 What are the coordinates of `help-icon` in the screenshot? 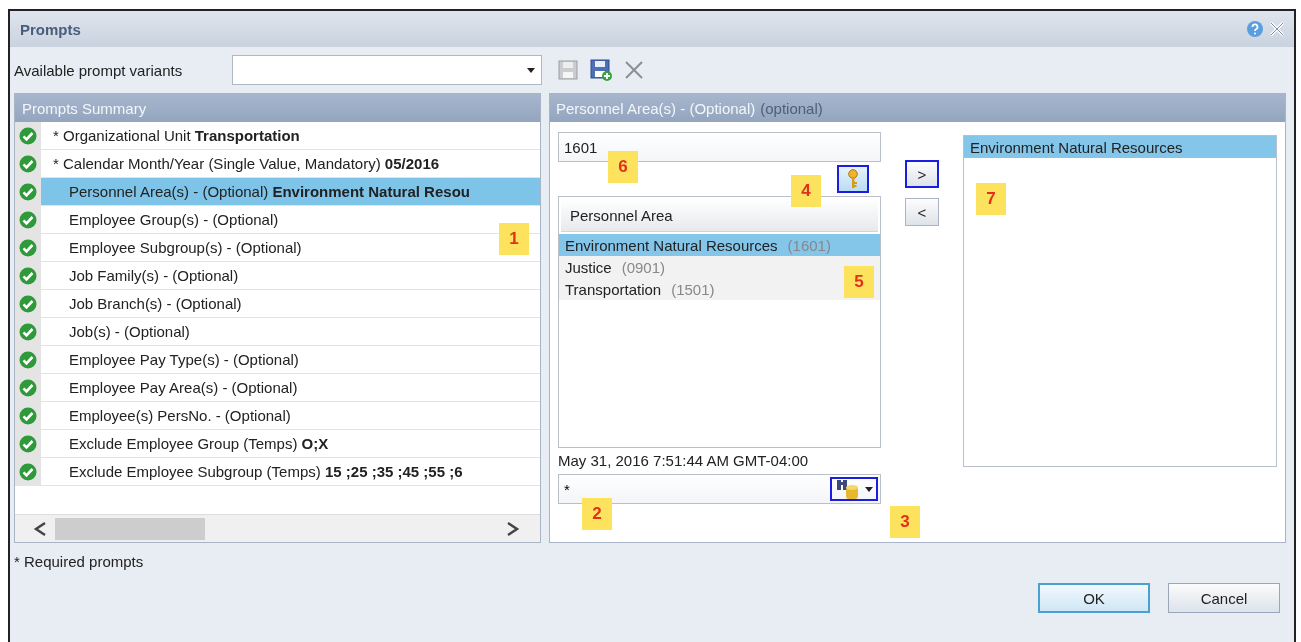 It's located at (1255, 29).